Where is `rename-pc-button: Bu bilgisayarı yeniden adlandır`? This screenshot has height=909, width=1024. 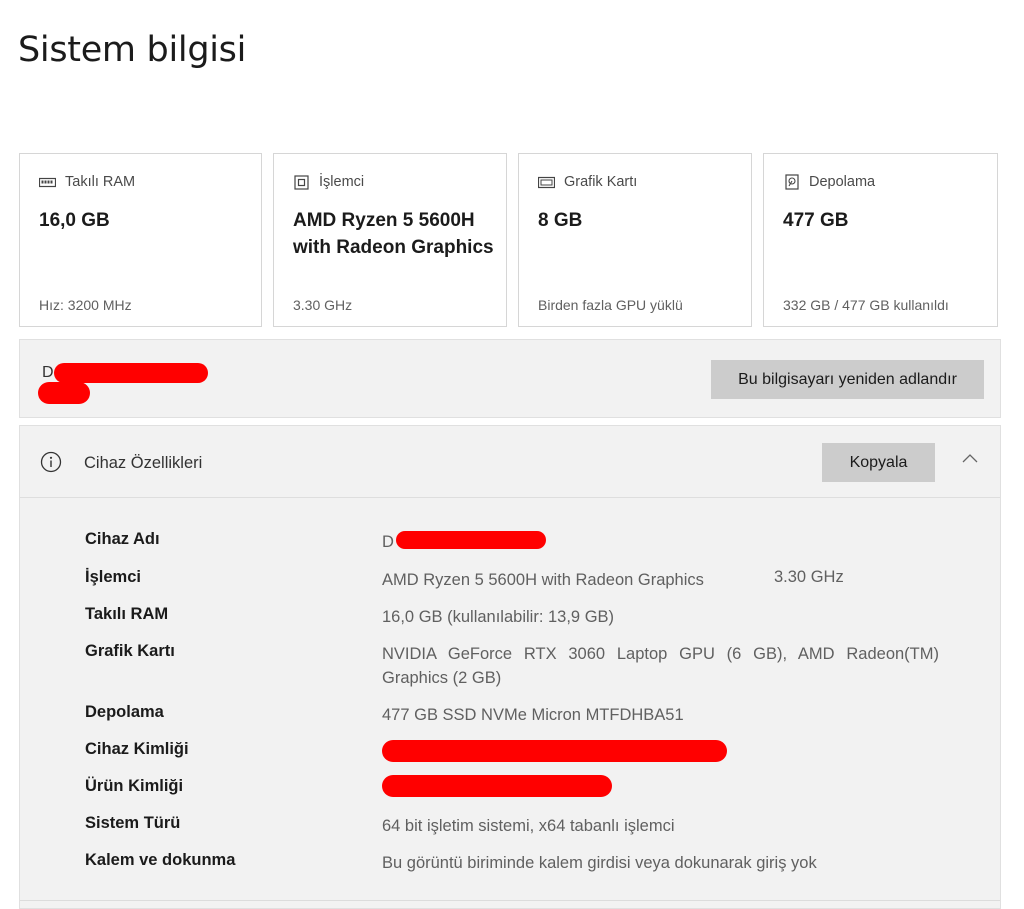
rename-pc-button: Bu bilgisayarı yeniden adlandır is located at coordinates (847, 379).